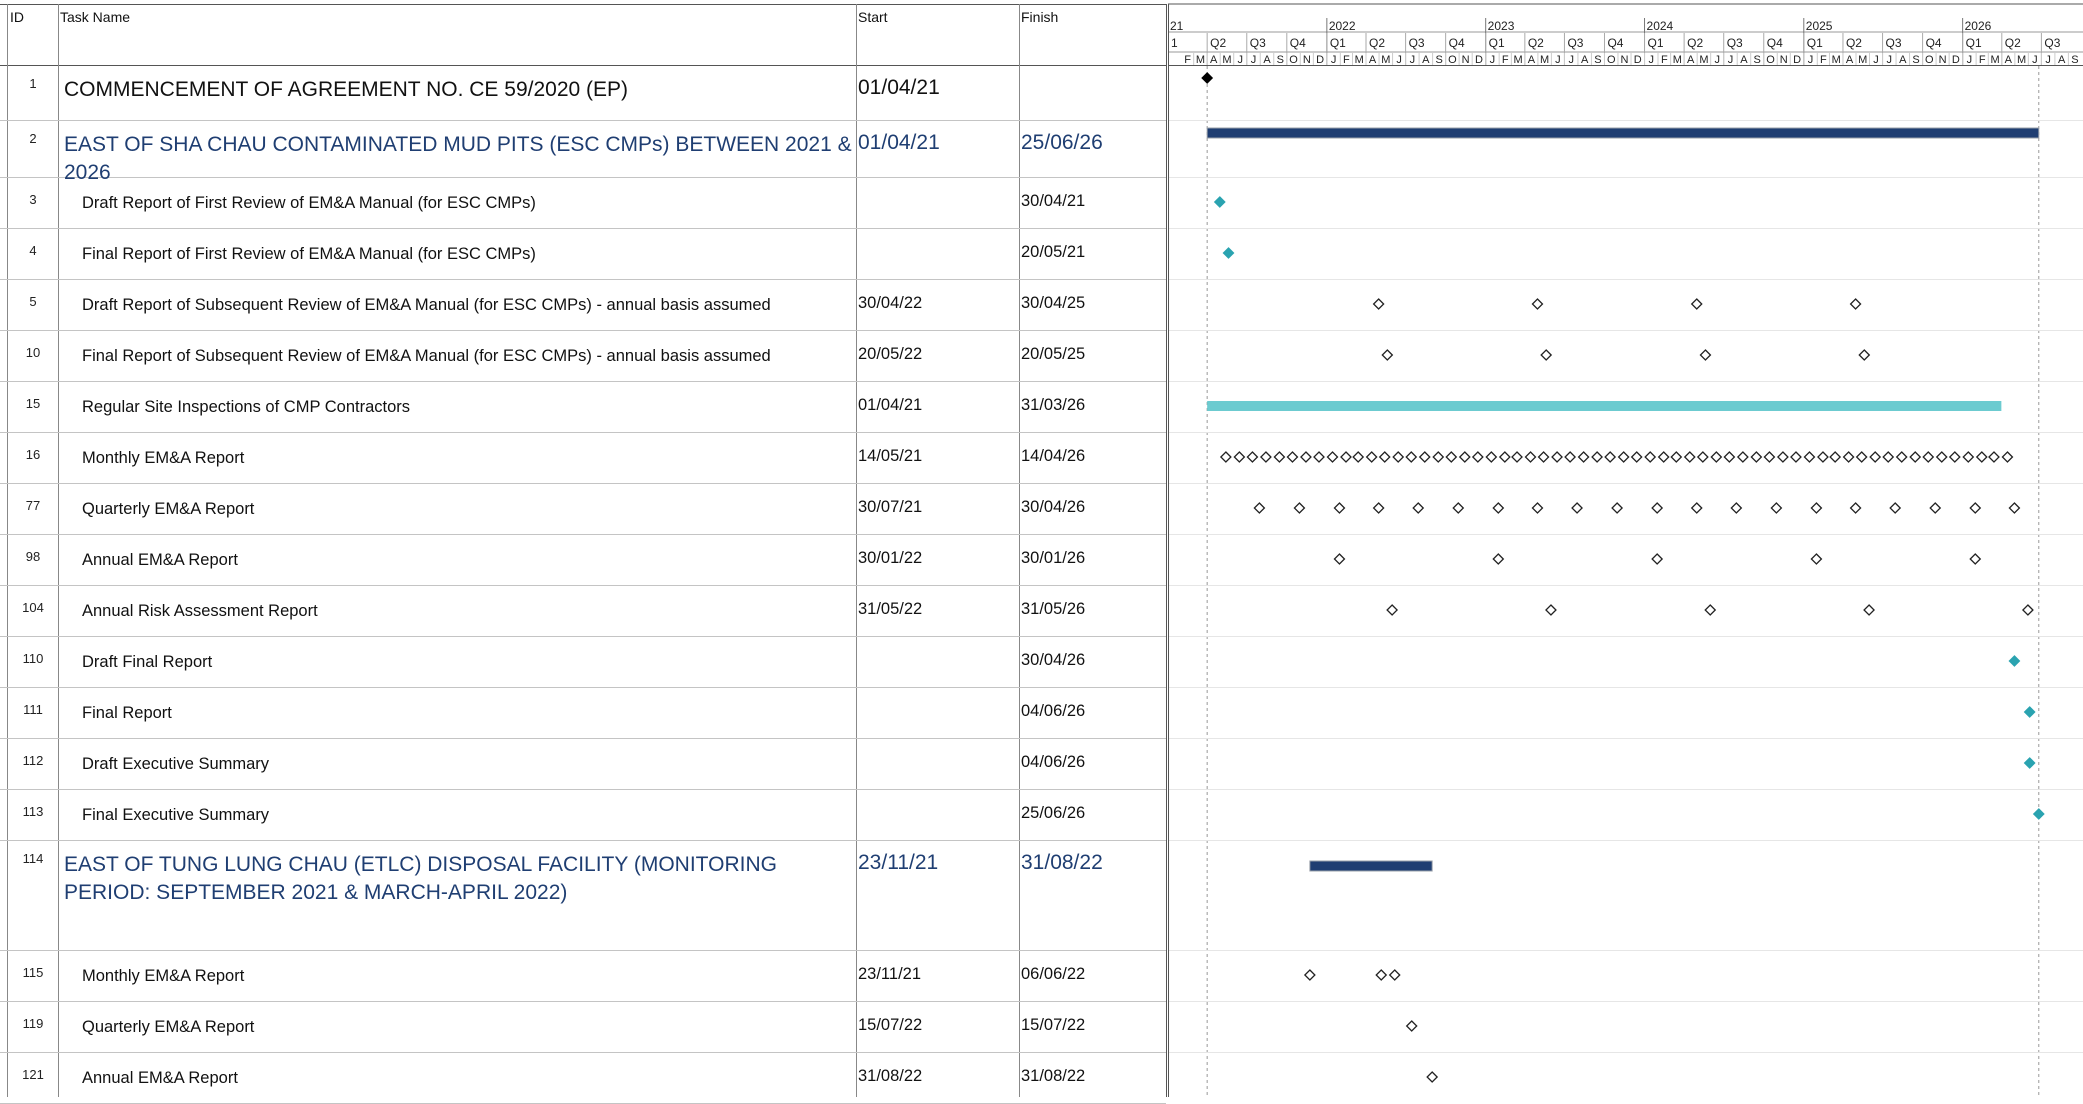  Describe the element at coordinates (1664, 60) in the screenshot. I see `timescale-month-label: F` at that location.